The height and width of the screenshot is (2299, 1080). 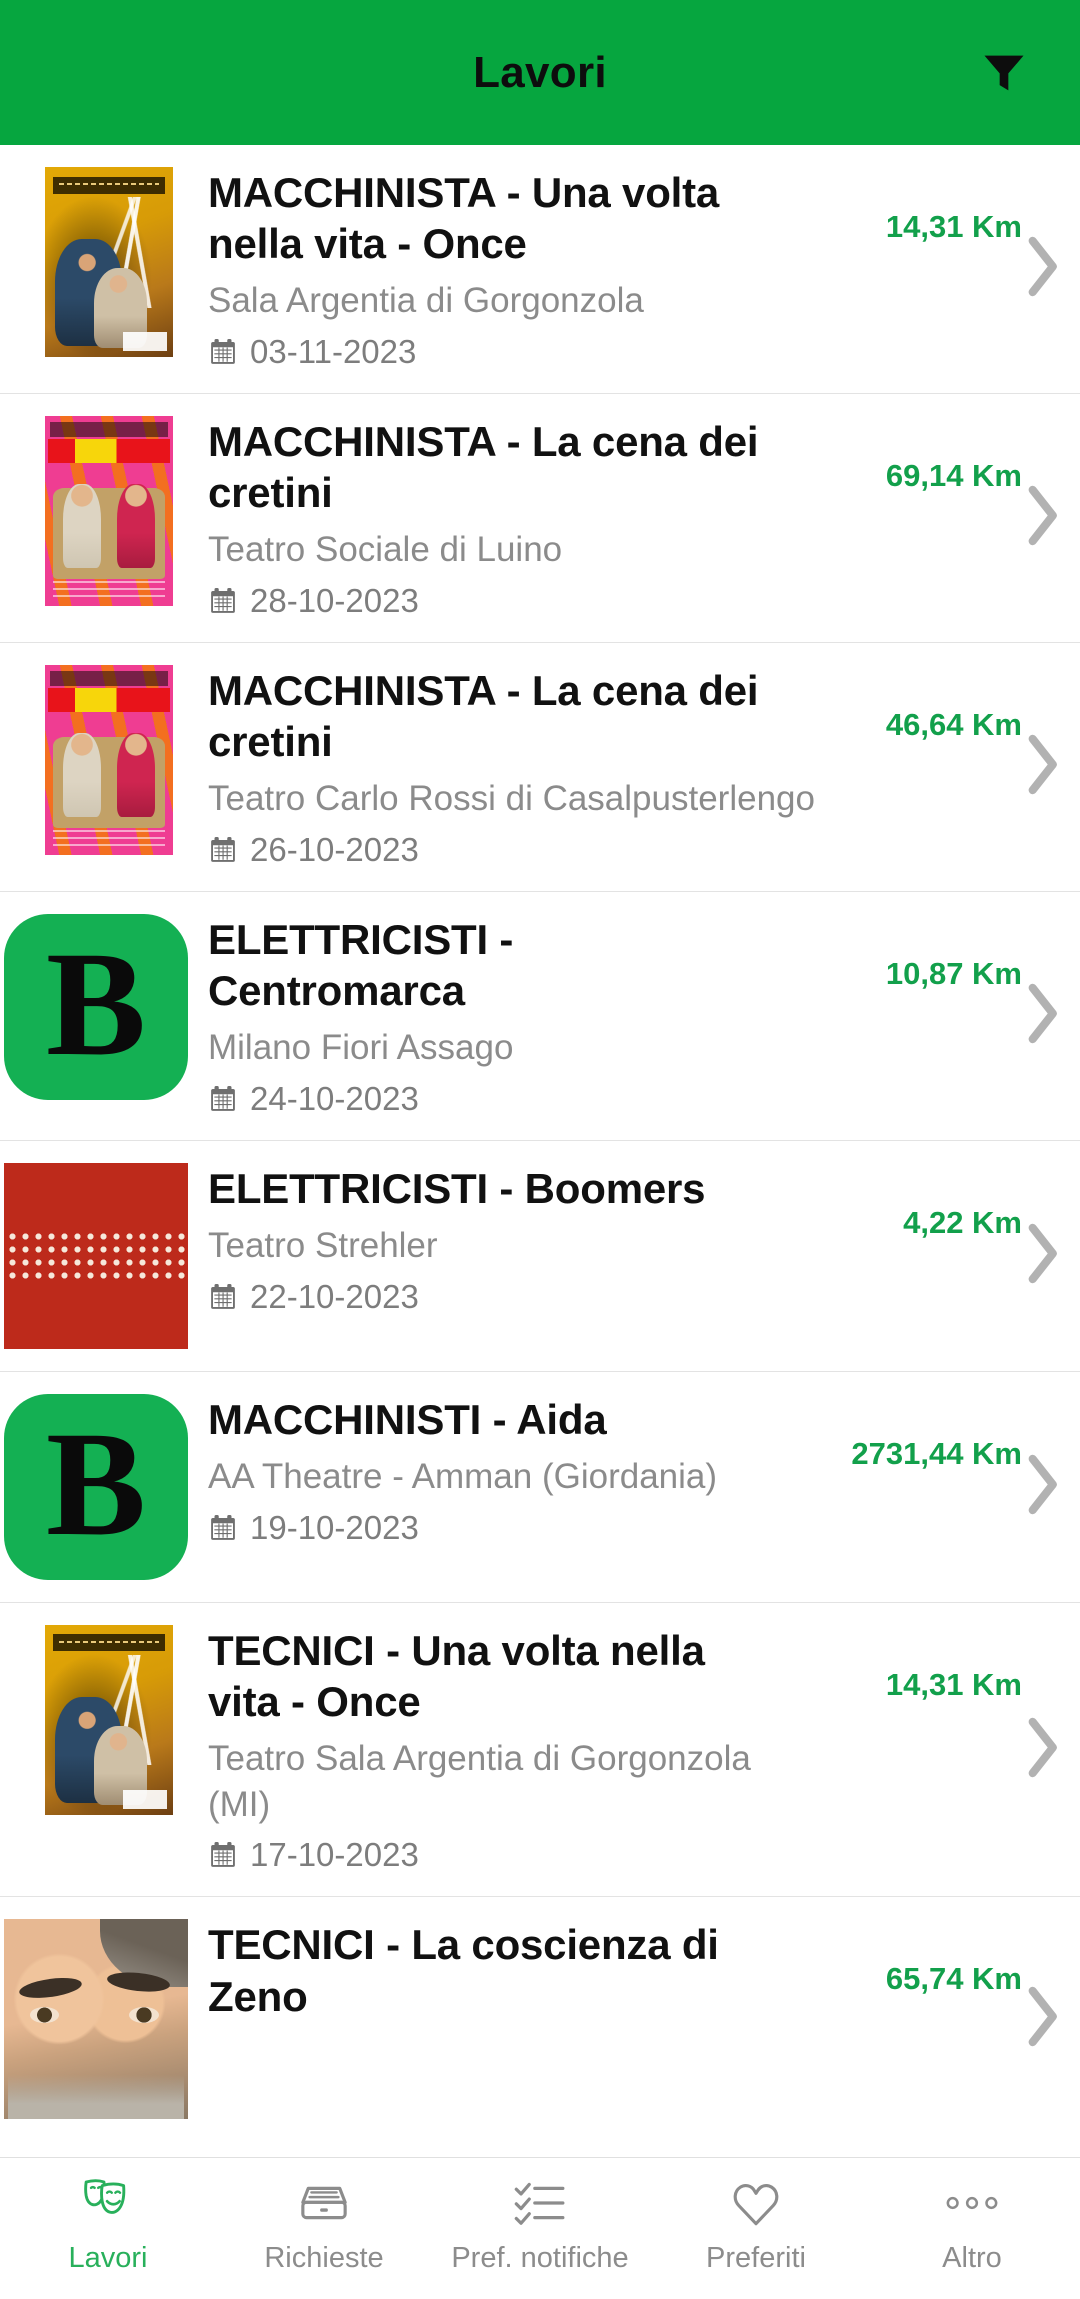 What do you see at coordinates (511, 799) in the screenshot?
I see `job-venue: Teatro Carlo Rossi di Casalpusterlengo` at bounding box center [511, 799].